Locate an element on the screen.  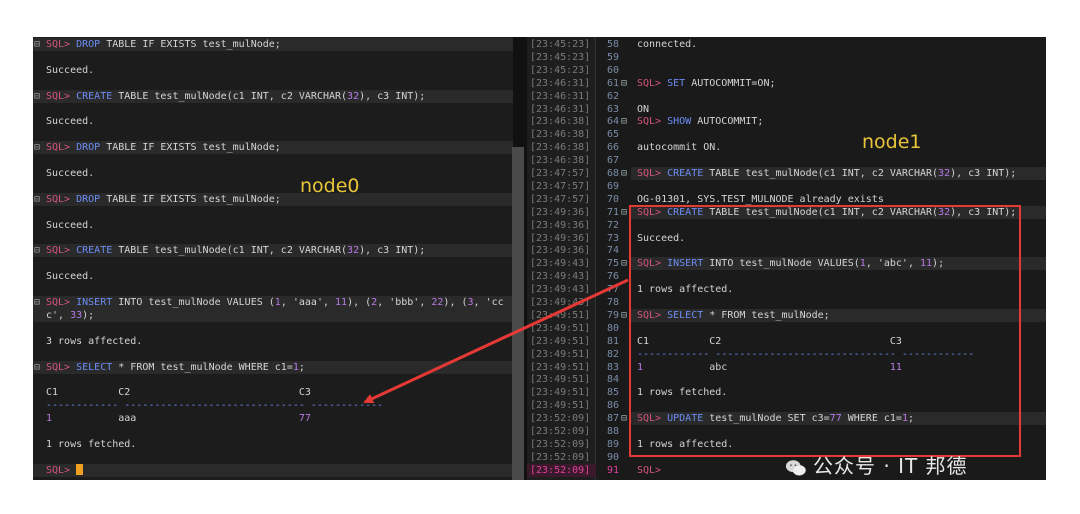
watermark-text: 公众号 · IT 邦德 is located at coordinates (890, 466).